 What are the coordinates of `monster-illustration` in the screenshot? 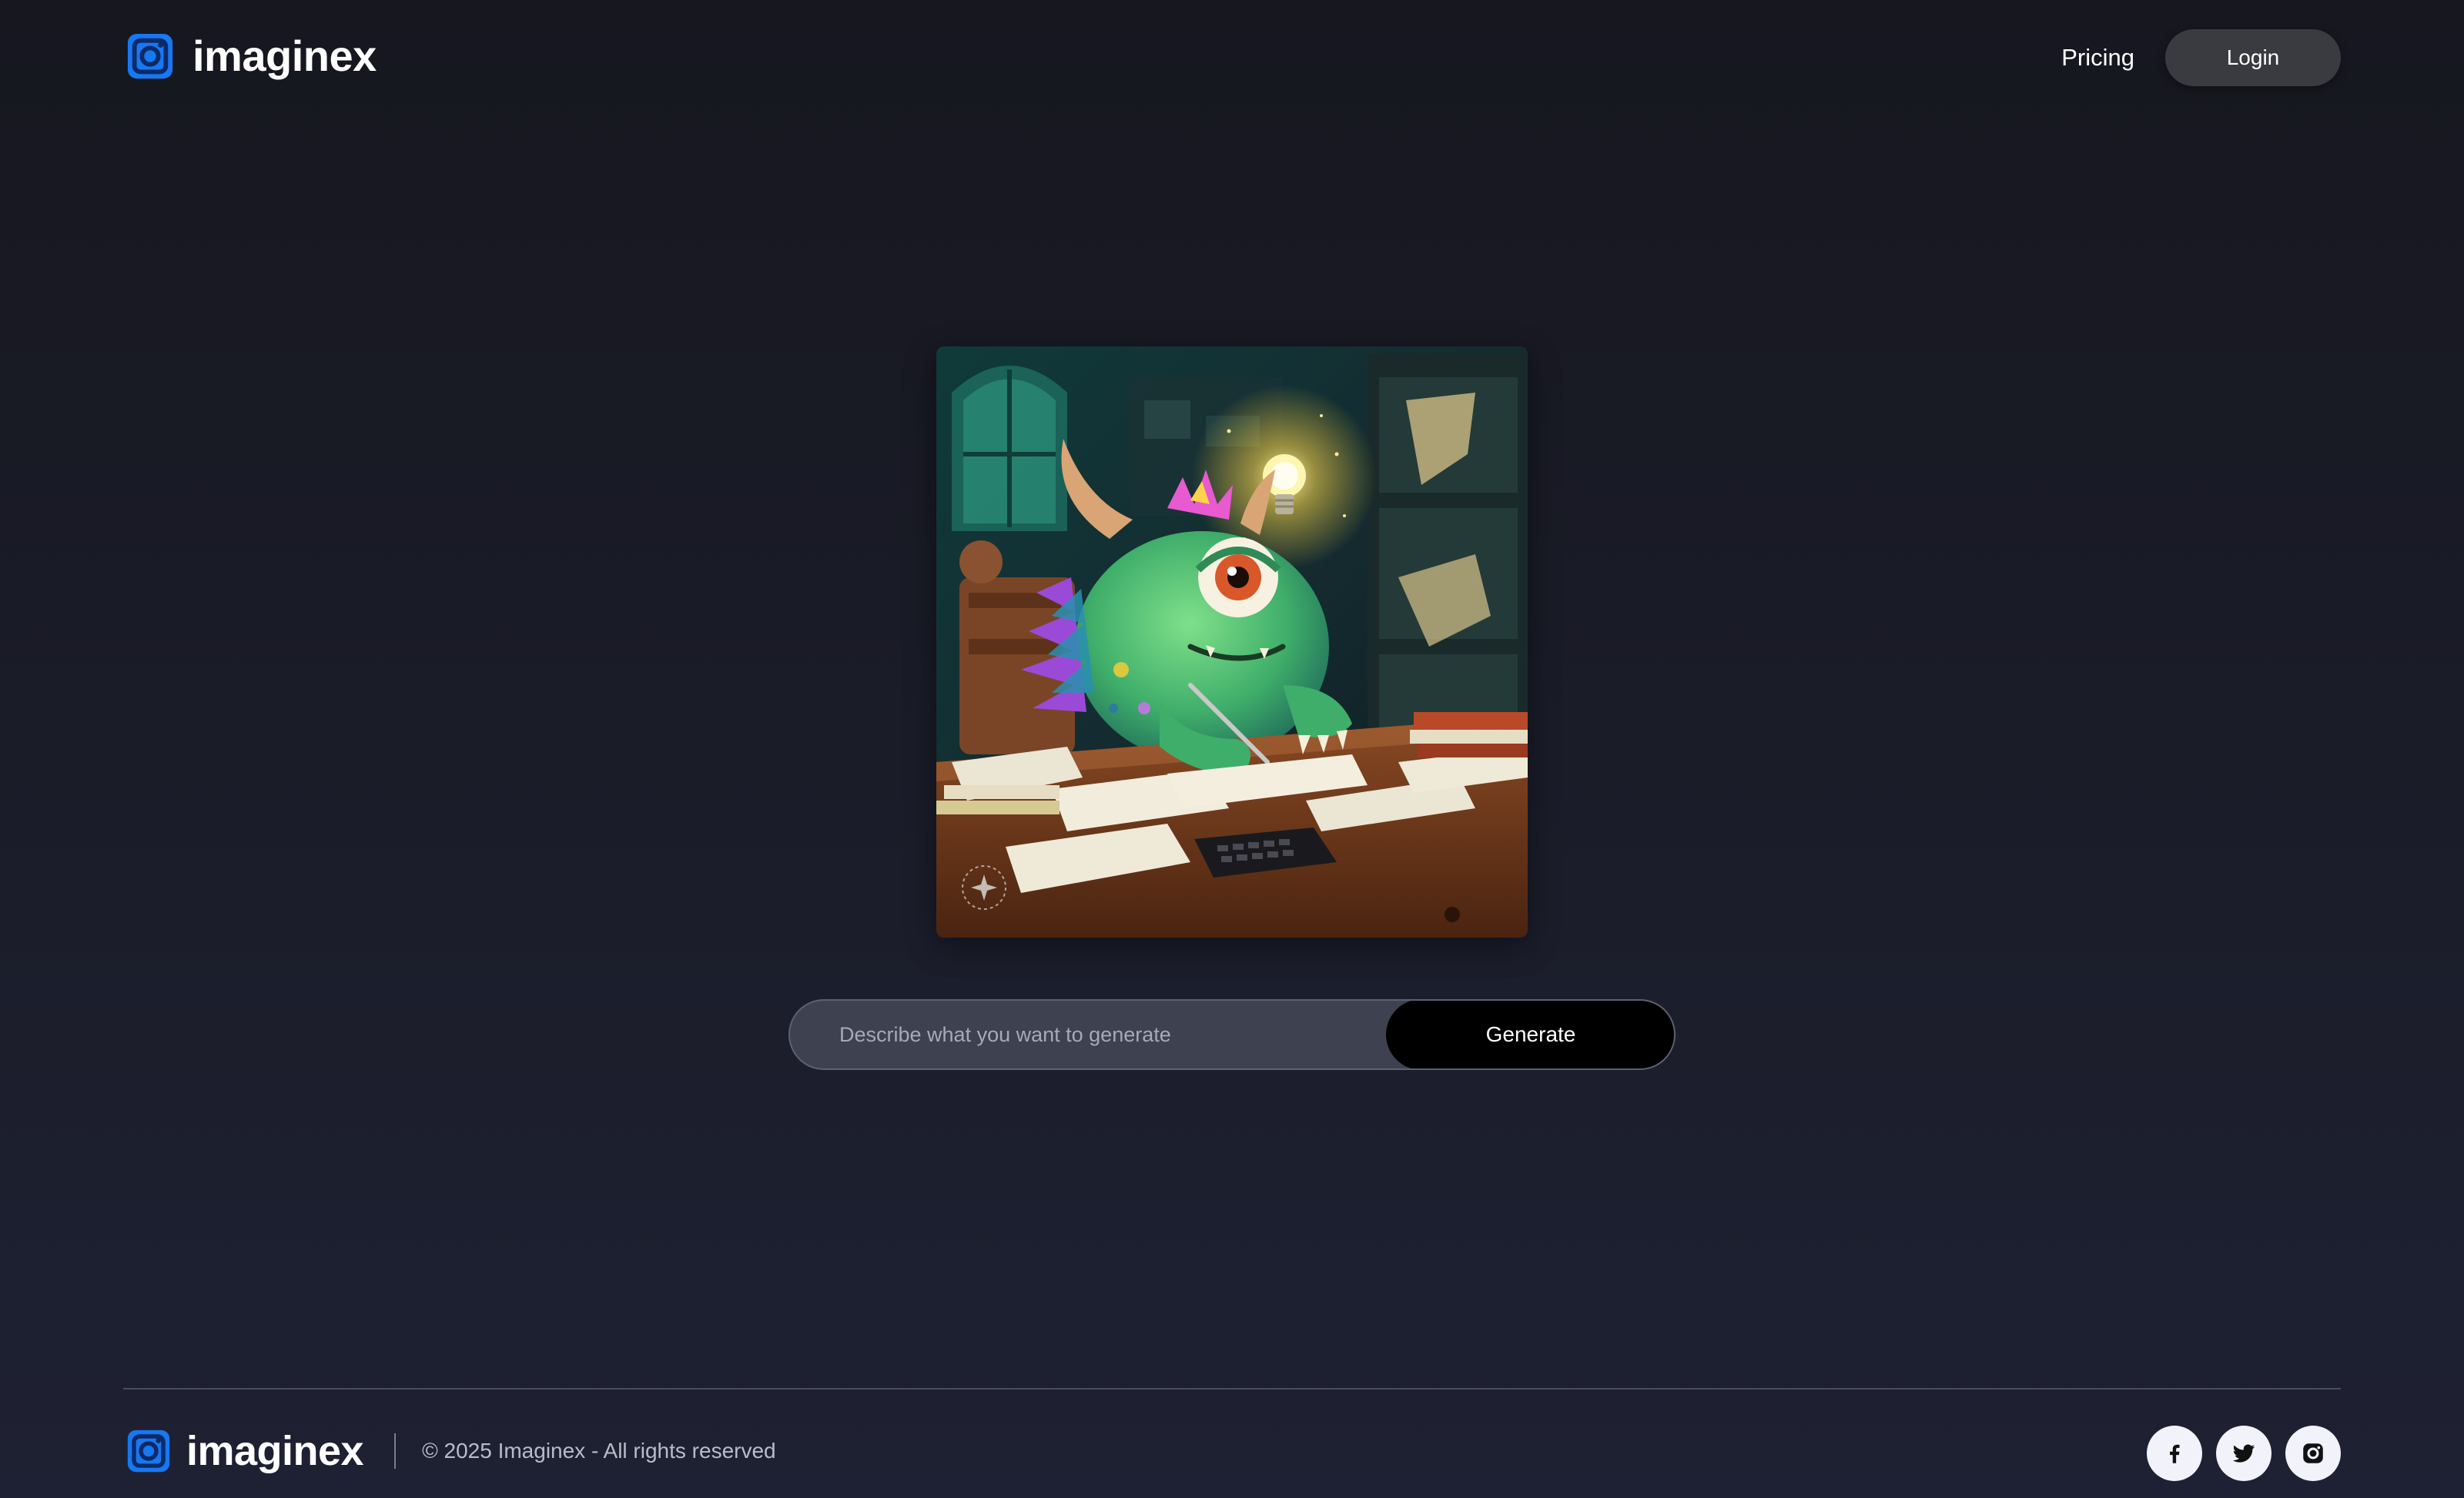 It's located at (1232, 642).